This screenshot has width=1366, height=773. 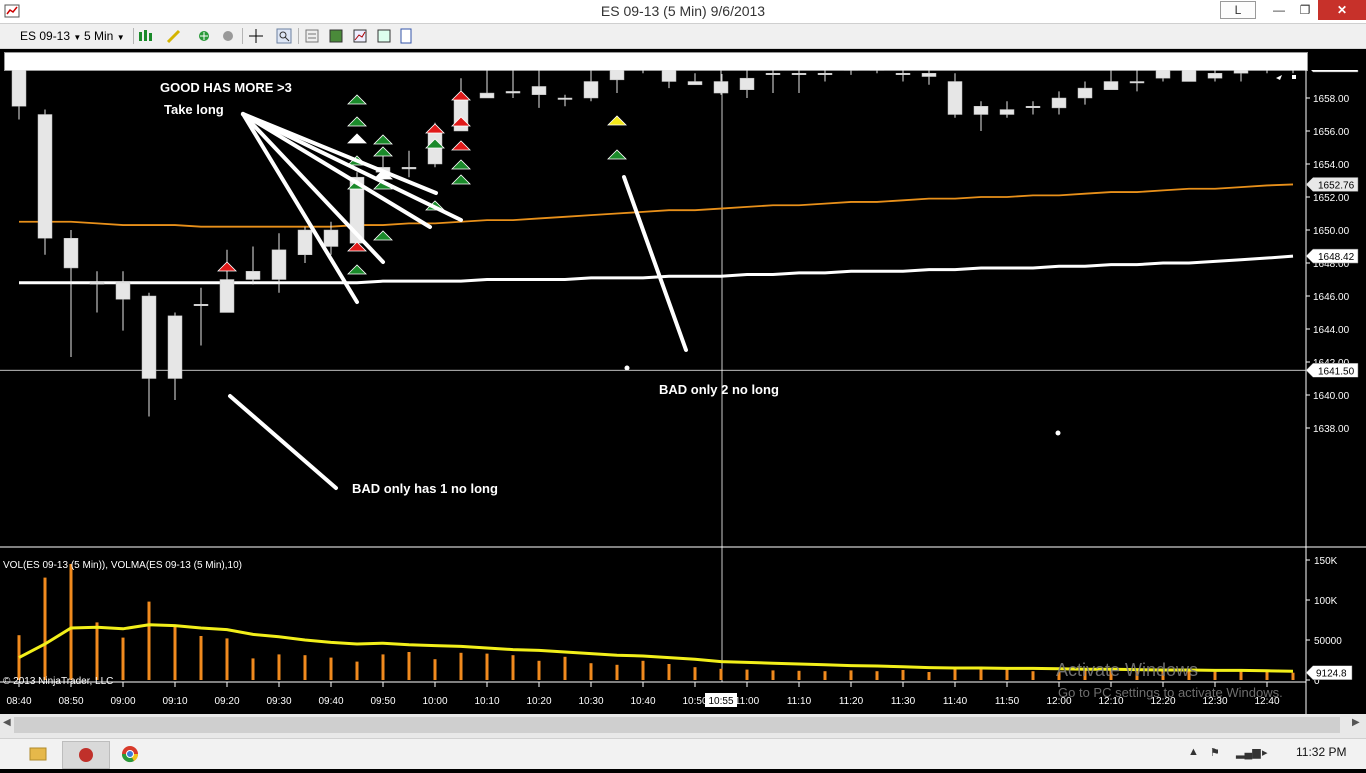 What do you see at coordinates (1336, 257) in the screenshot?
I see `price-marker-label: 1648.42` at bounding box center [1336, 257].